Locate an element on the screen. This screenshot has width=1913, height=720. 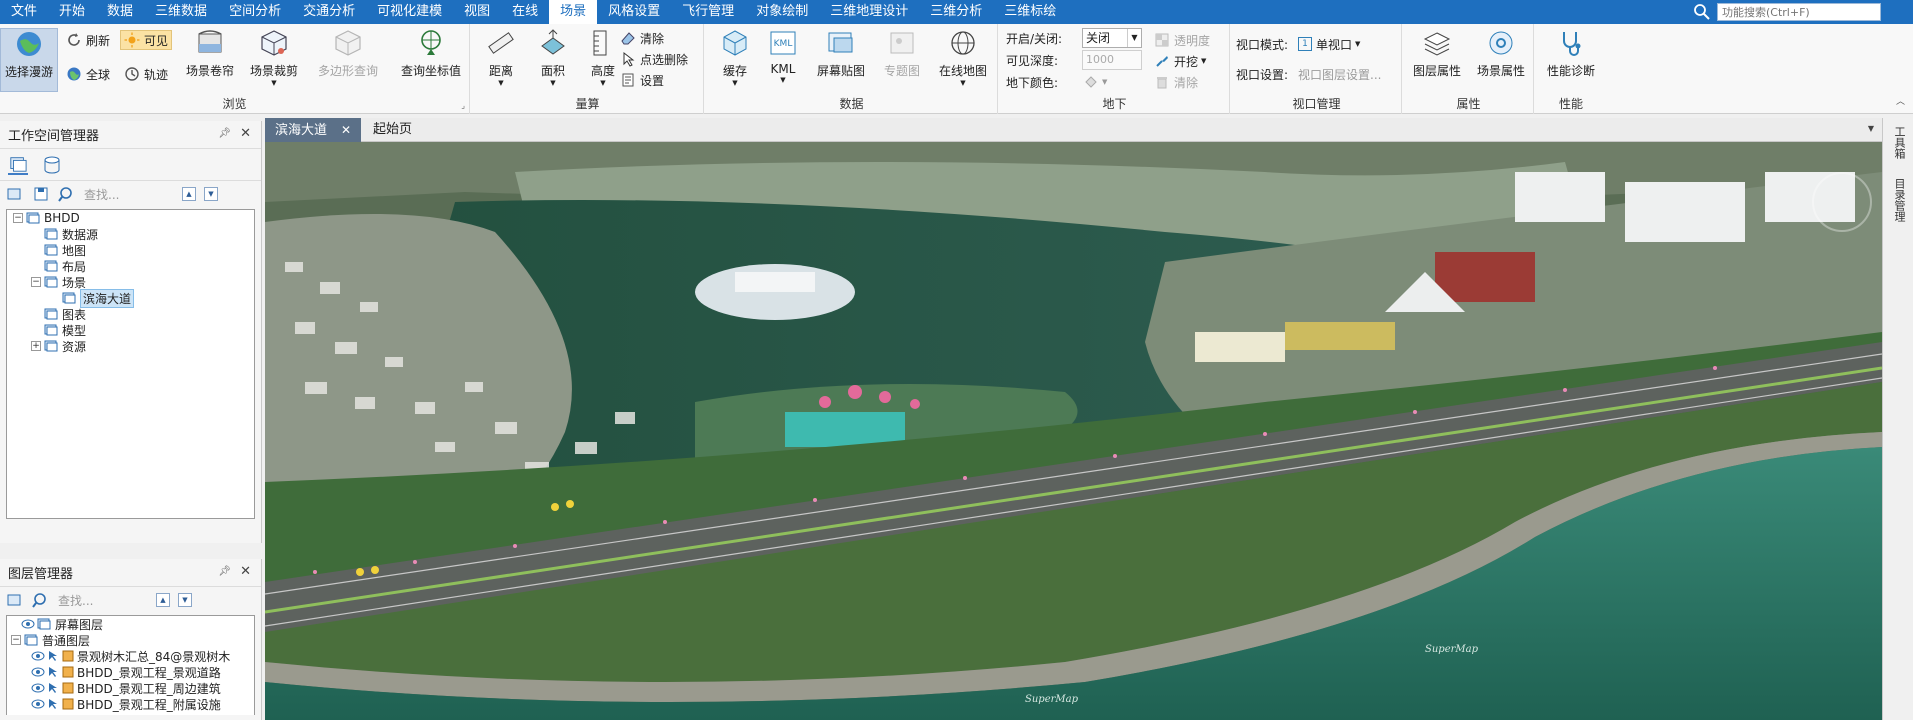
tree-item: − BHDD is located at coordinates (130, 218).